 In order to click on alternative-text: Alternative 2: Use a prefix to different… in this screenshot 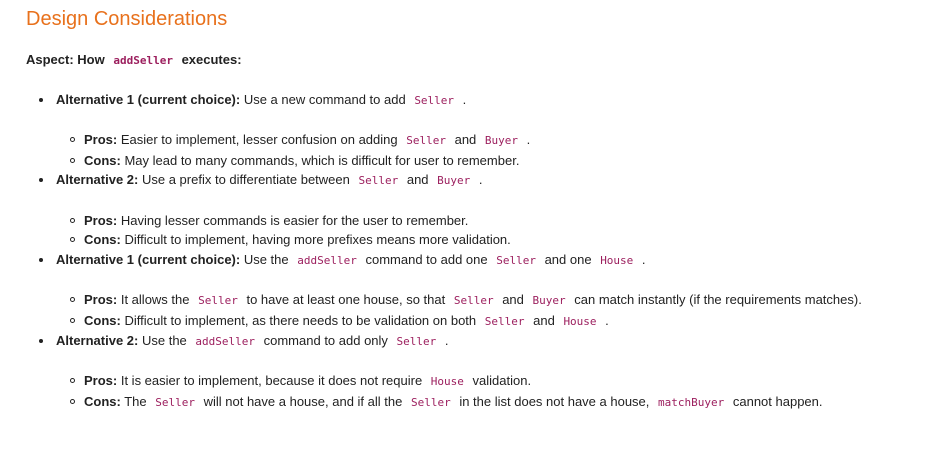, I will do `click(491, 180)`.